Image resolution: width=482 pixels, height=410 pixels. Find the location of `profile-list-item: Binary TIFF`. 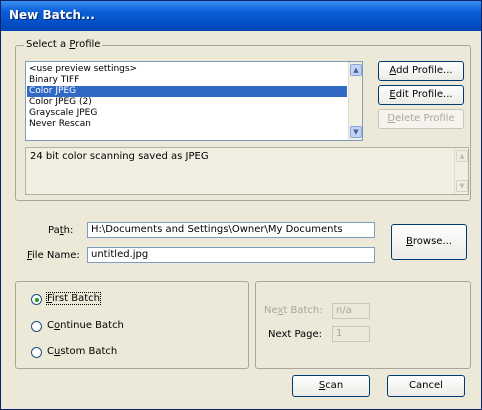

profile-list-item: Binary TIFF is located at coordinates (187, 80).